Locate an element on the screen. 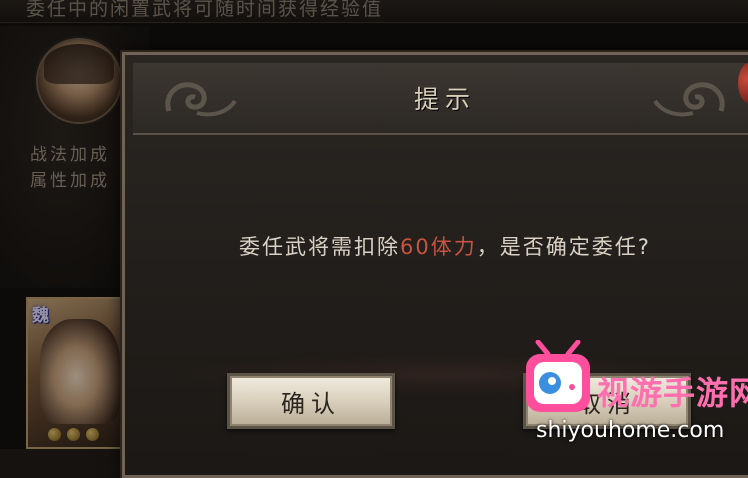 This screenshot has width=748, height=478. dialog-message: 委任武将需扣除60体力，是否确定委任? is located at coordinates (436, 246).